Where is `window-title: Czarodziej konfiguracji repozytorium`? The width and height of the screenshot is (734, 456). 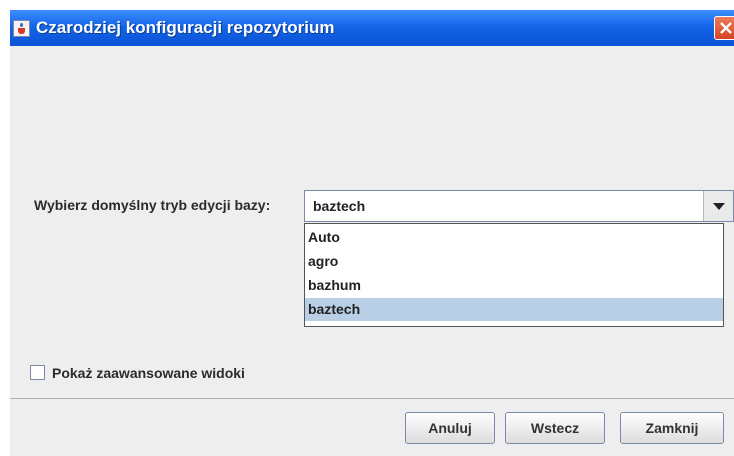
window-title: Czarodziej konfiguracji repozytorium is located at coordinates (185, 27).